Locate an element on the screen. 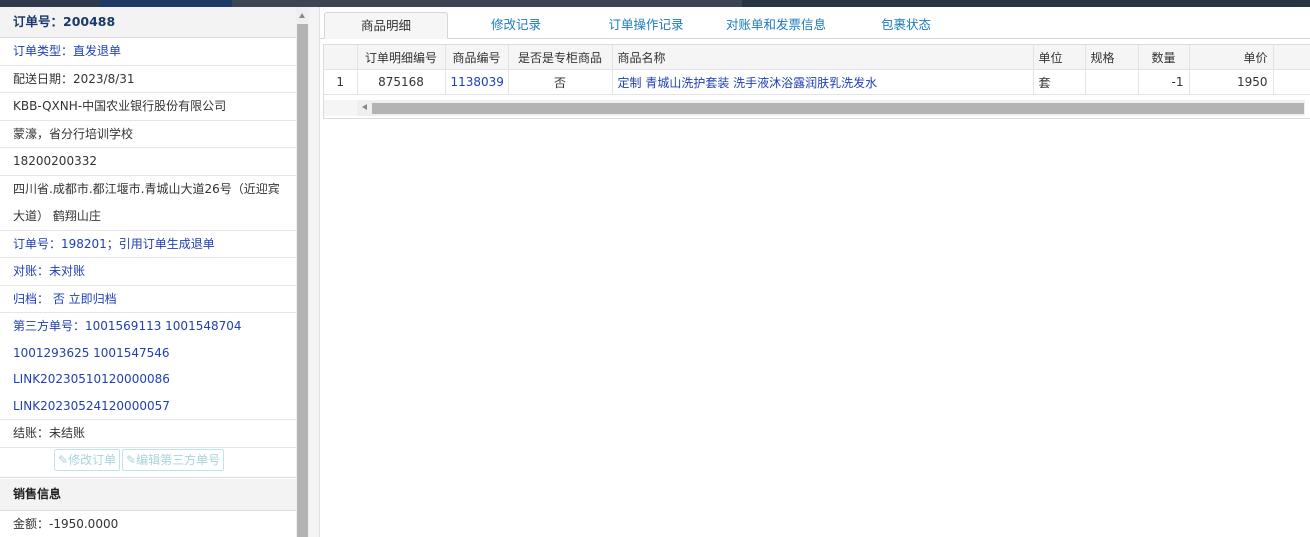 Image resolution: width=1310 pixels, height=537 pixels. archive-status: 归档： 否 立即归档 is located at coordinates (148, 299).